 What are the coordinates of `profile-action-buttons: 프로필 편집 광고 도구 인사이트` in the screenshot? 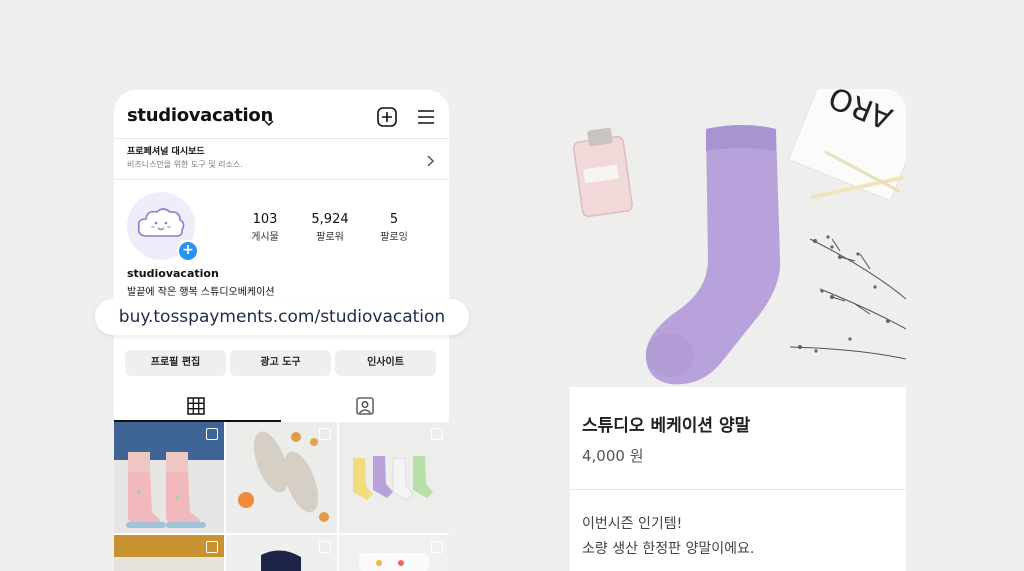 It's located at (281, 363).